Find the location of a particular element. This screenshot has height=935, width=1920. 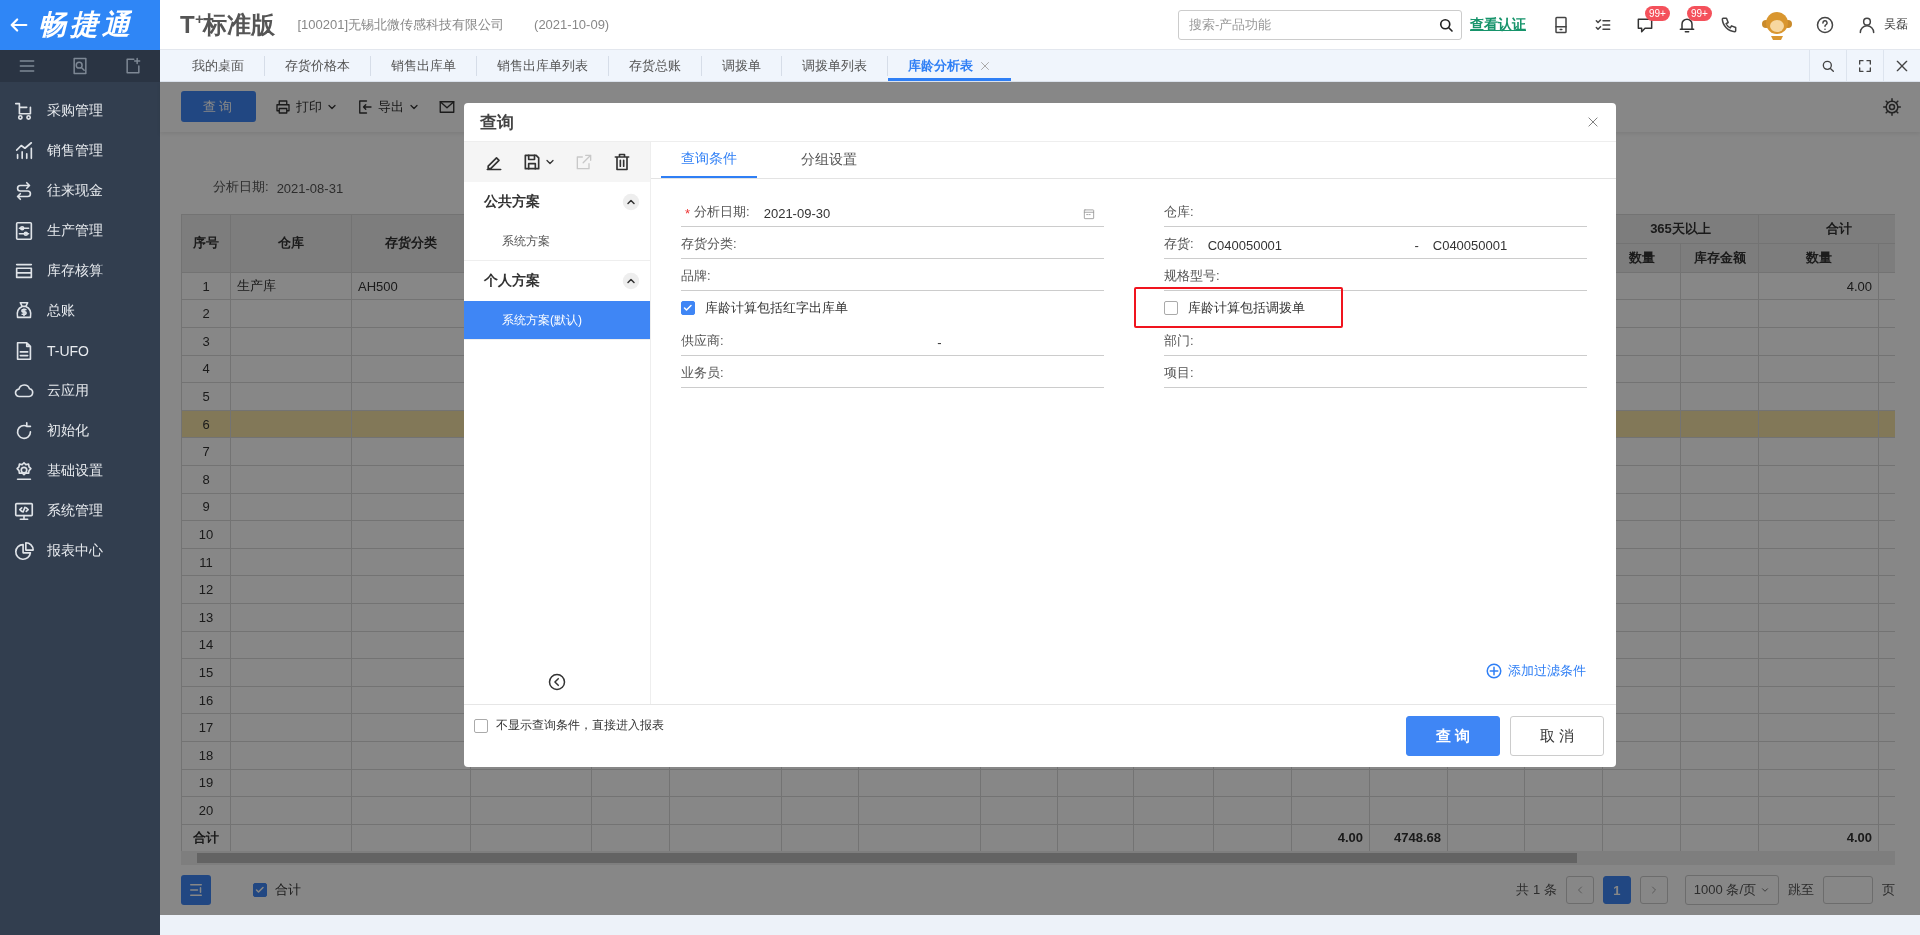

tab: 销售出库单列表 is located at coordinates (543, 65).